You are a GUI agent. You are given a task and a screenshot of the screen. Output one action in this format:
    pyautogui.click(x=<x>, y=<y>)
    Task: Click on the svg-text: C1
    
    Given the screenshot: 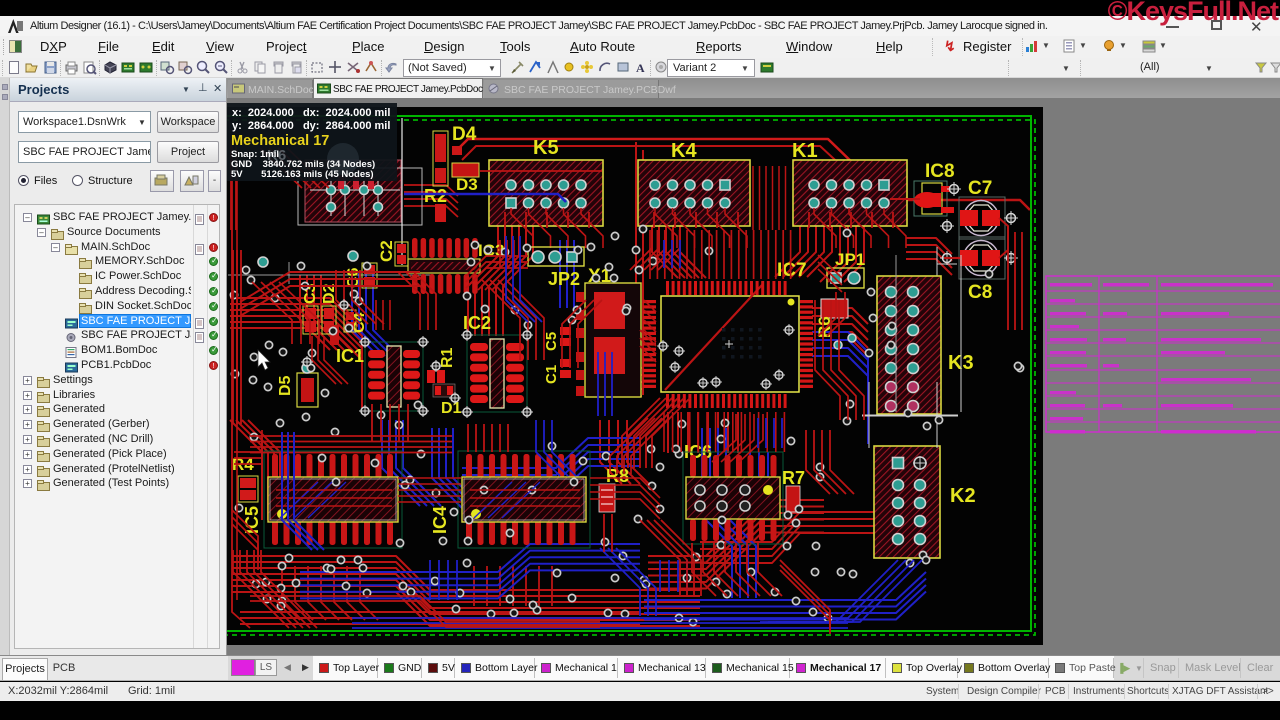 What is the action you would take?
    pyautogui.click(x=551, y=374)
    